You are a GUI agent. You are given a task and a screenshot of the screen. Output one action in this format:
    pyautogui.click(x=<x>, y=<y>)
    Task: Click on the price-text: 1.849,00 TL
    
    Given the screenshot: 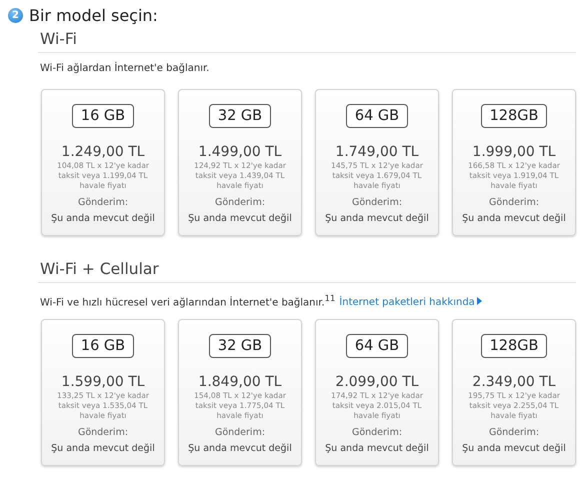 What is the action you would take?
    pyautogui.click(x=240, y=382)
    